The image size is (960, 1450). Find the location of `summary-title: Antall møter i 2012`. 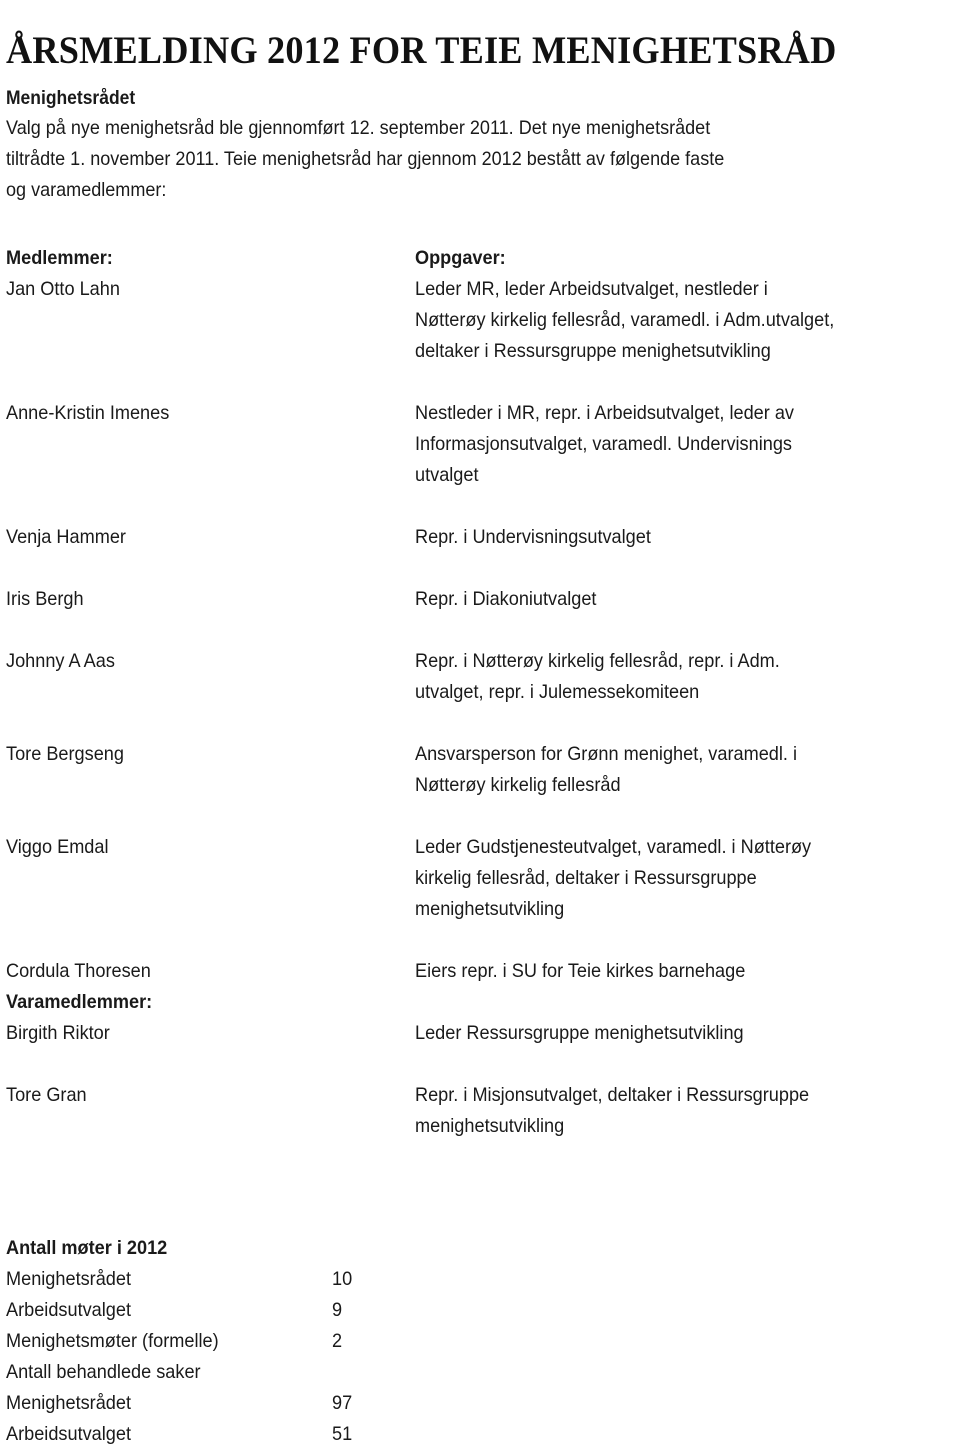

summary-title: Antall møter i 2012 is located at coordinates (87, 1248).